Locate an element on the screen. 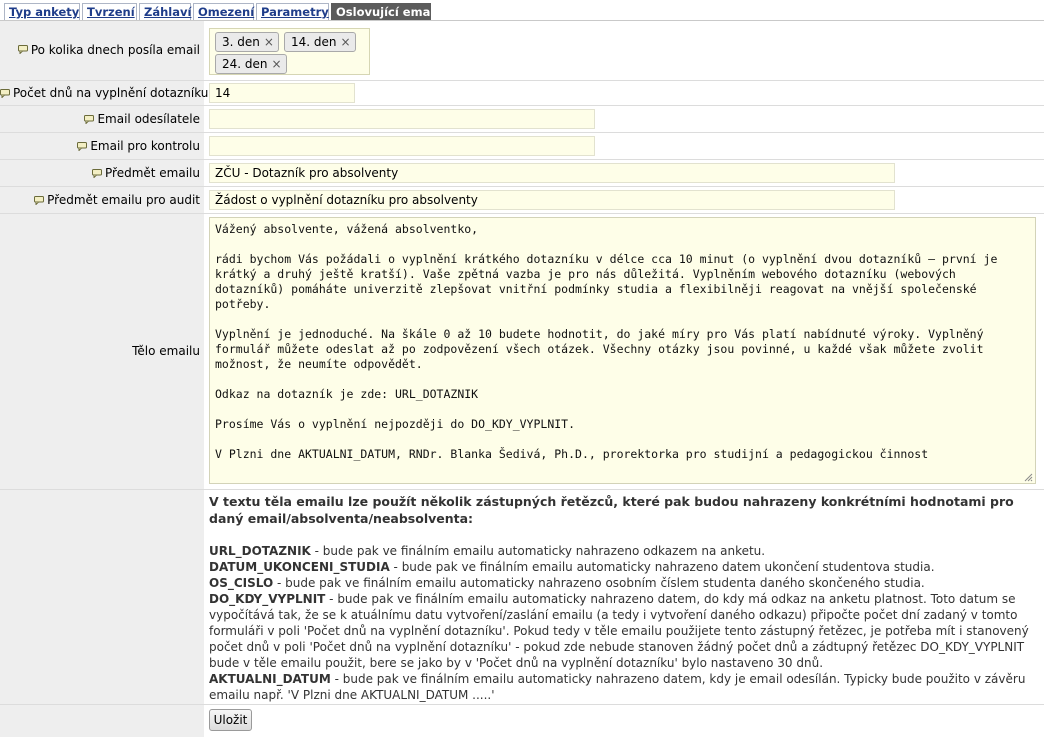 The width and height of the screenshot is (1044, 737). chip-label: 24. den is located at coordinates (245, 64).